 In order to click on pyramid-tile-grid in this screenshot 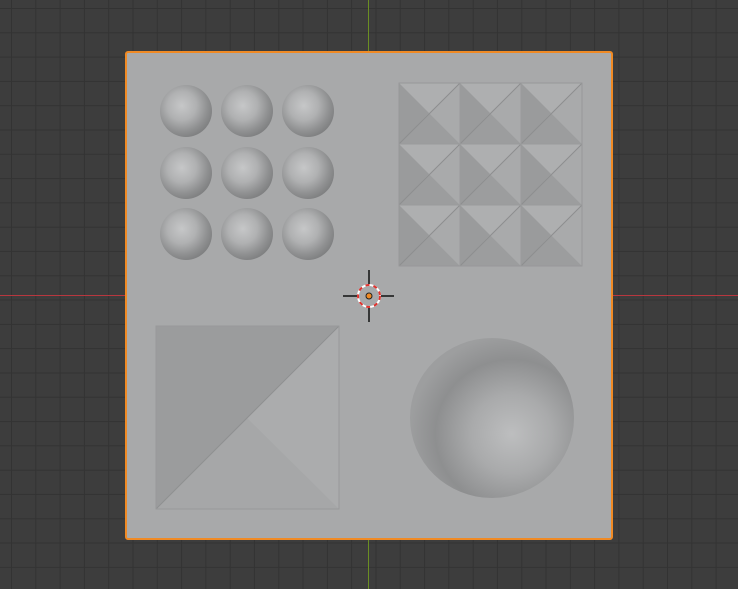, I will do `click(490, 174)`.